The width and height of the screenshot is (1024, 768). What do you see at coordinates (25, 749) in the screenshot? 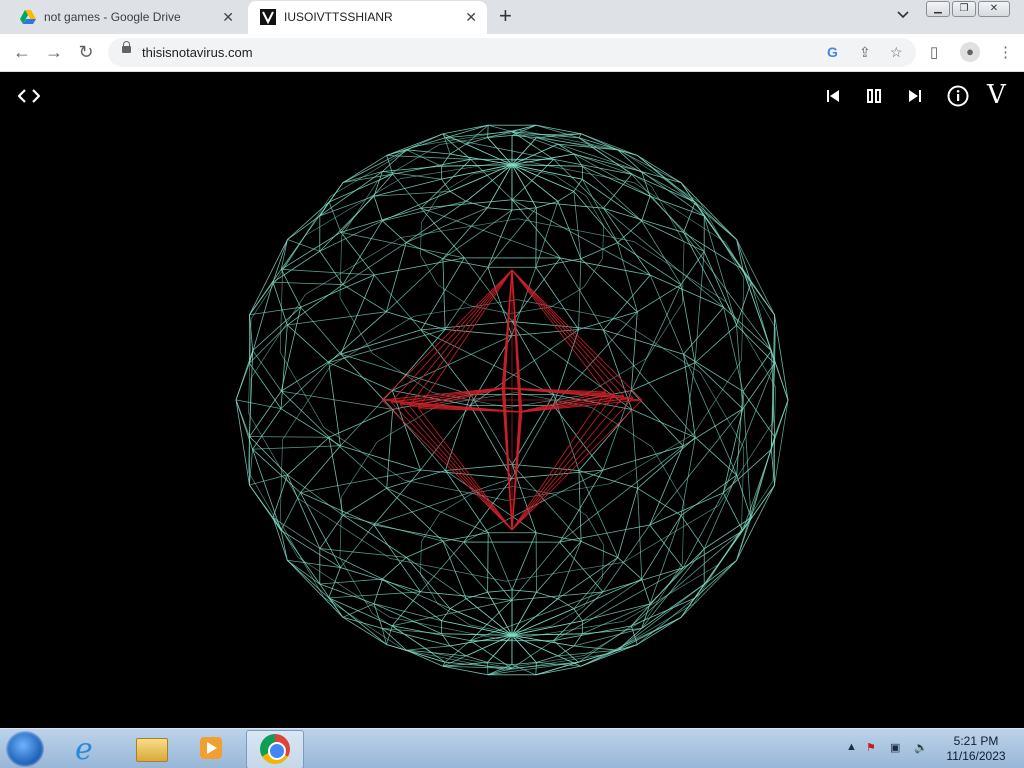
I see `start-button` at bounding box center [25, 749].